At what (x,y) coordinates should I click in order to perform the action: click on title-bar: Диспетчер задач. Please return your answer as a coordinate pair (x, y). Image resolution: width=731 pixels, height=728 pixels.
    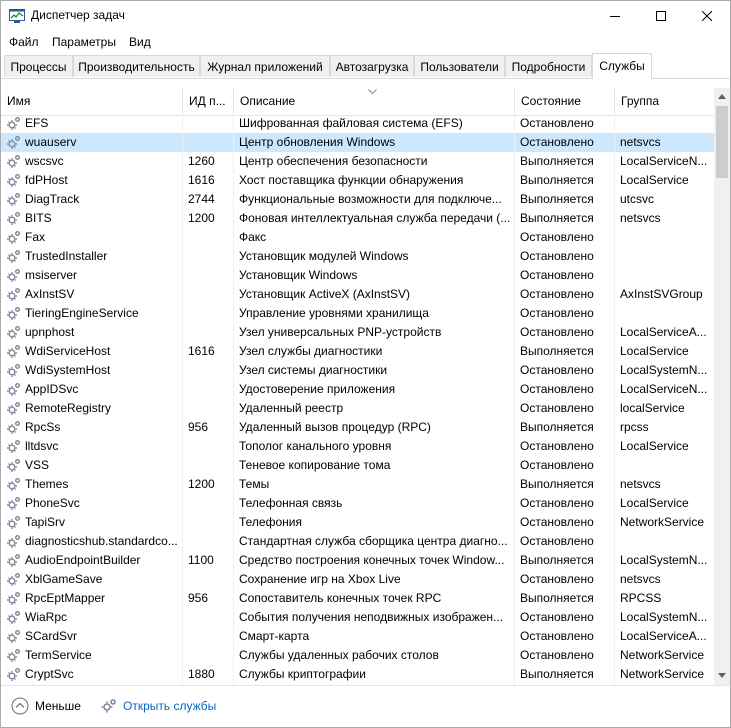
    Looking at the image, I should click on (365, 16).